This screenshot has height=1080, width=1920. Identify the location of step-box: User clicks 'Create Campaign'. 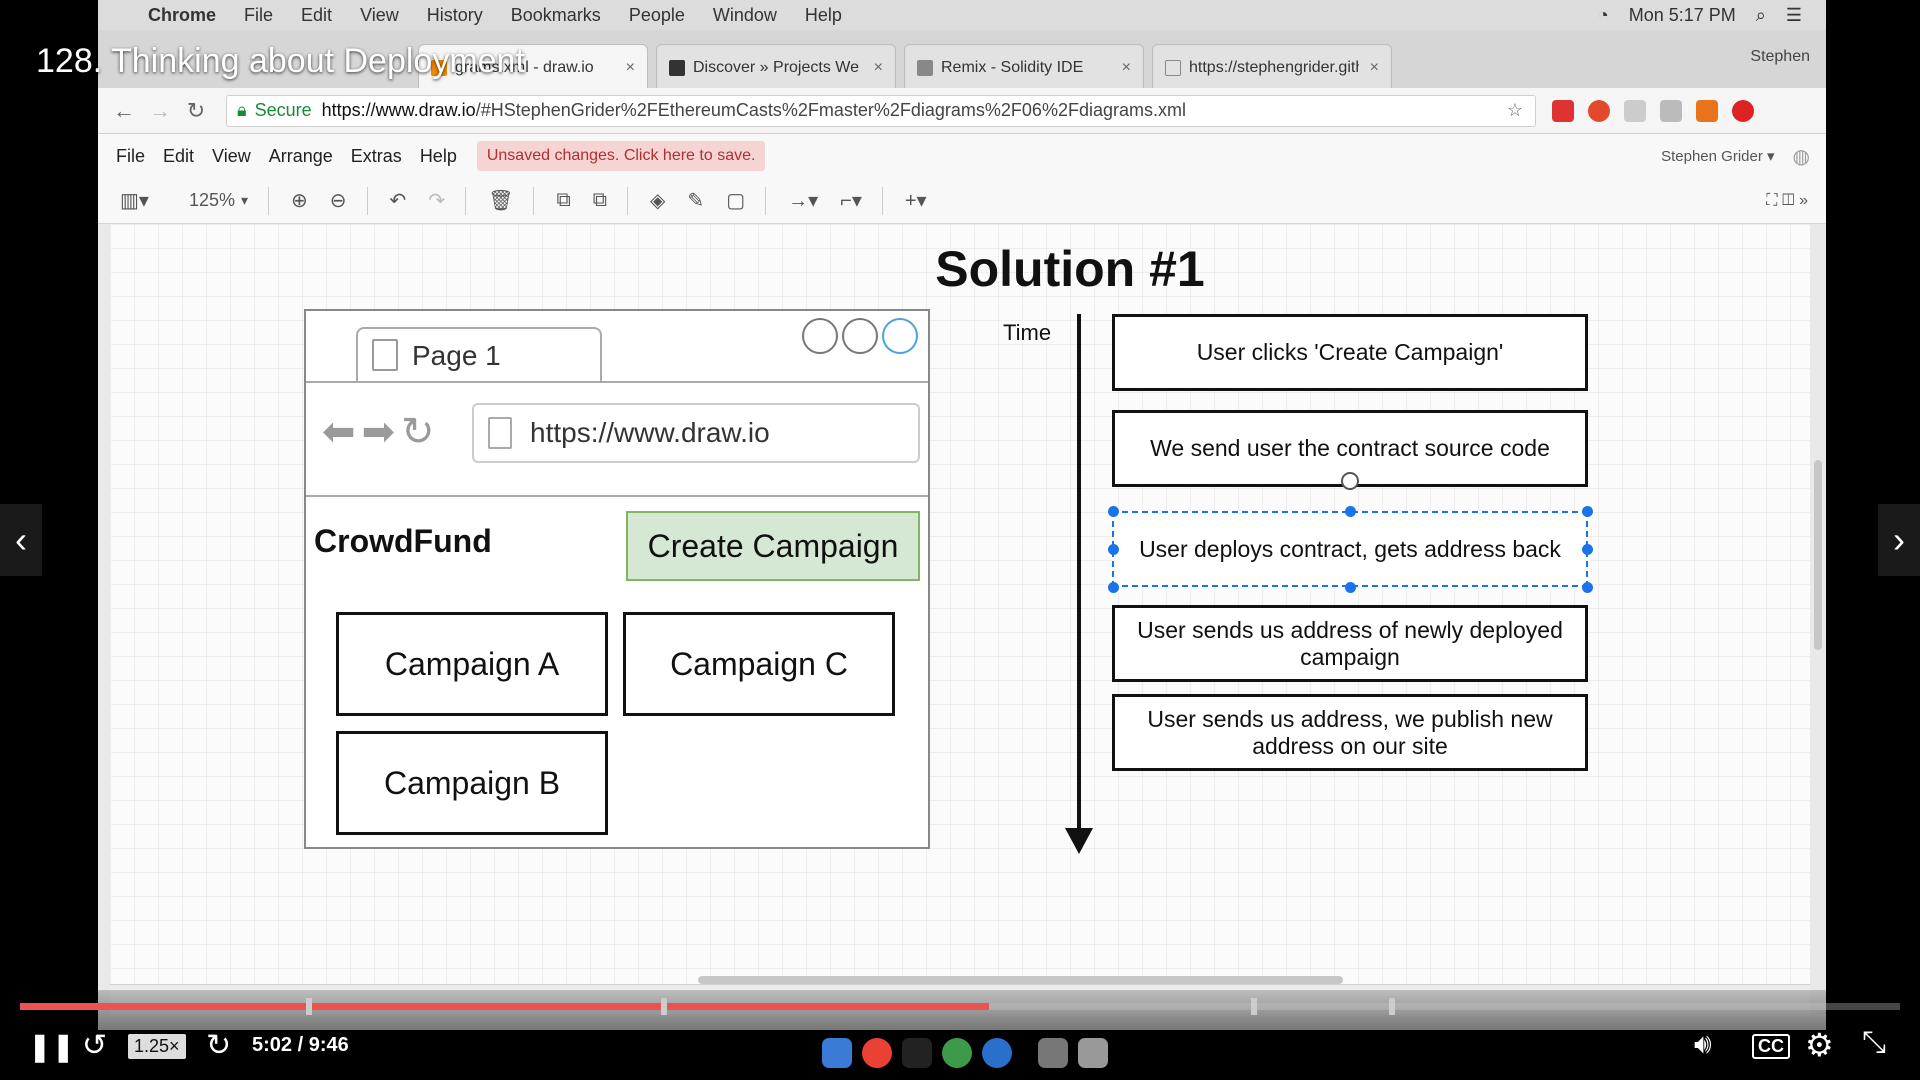
(1350, 352).